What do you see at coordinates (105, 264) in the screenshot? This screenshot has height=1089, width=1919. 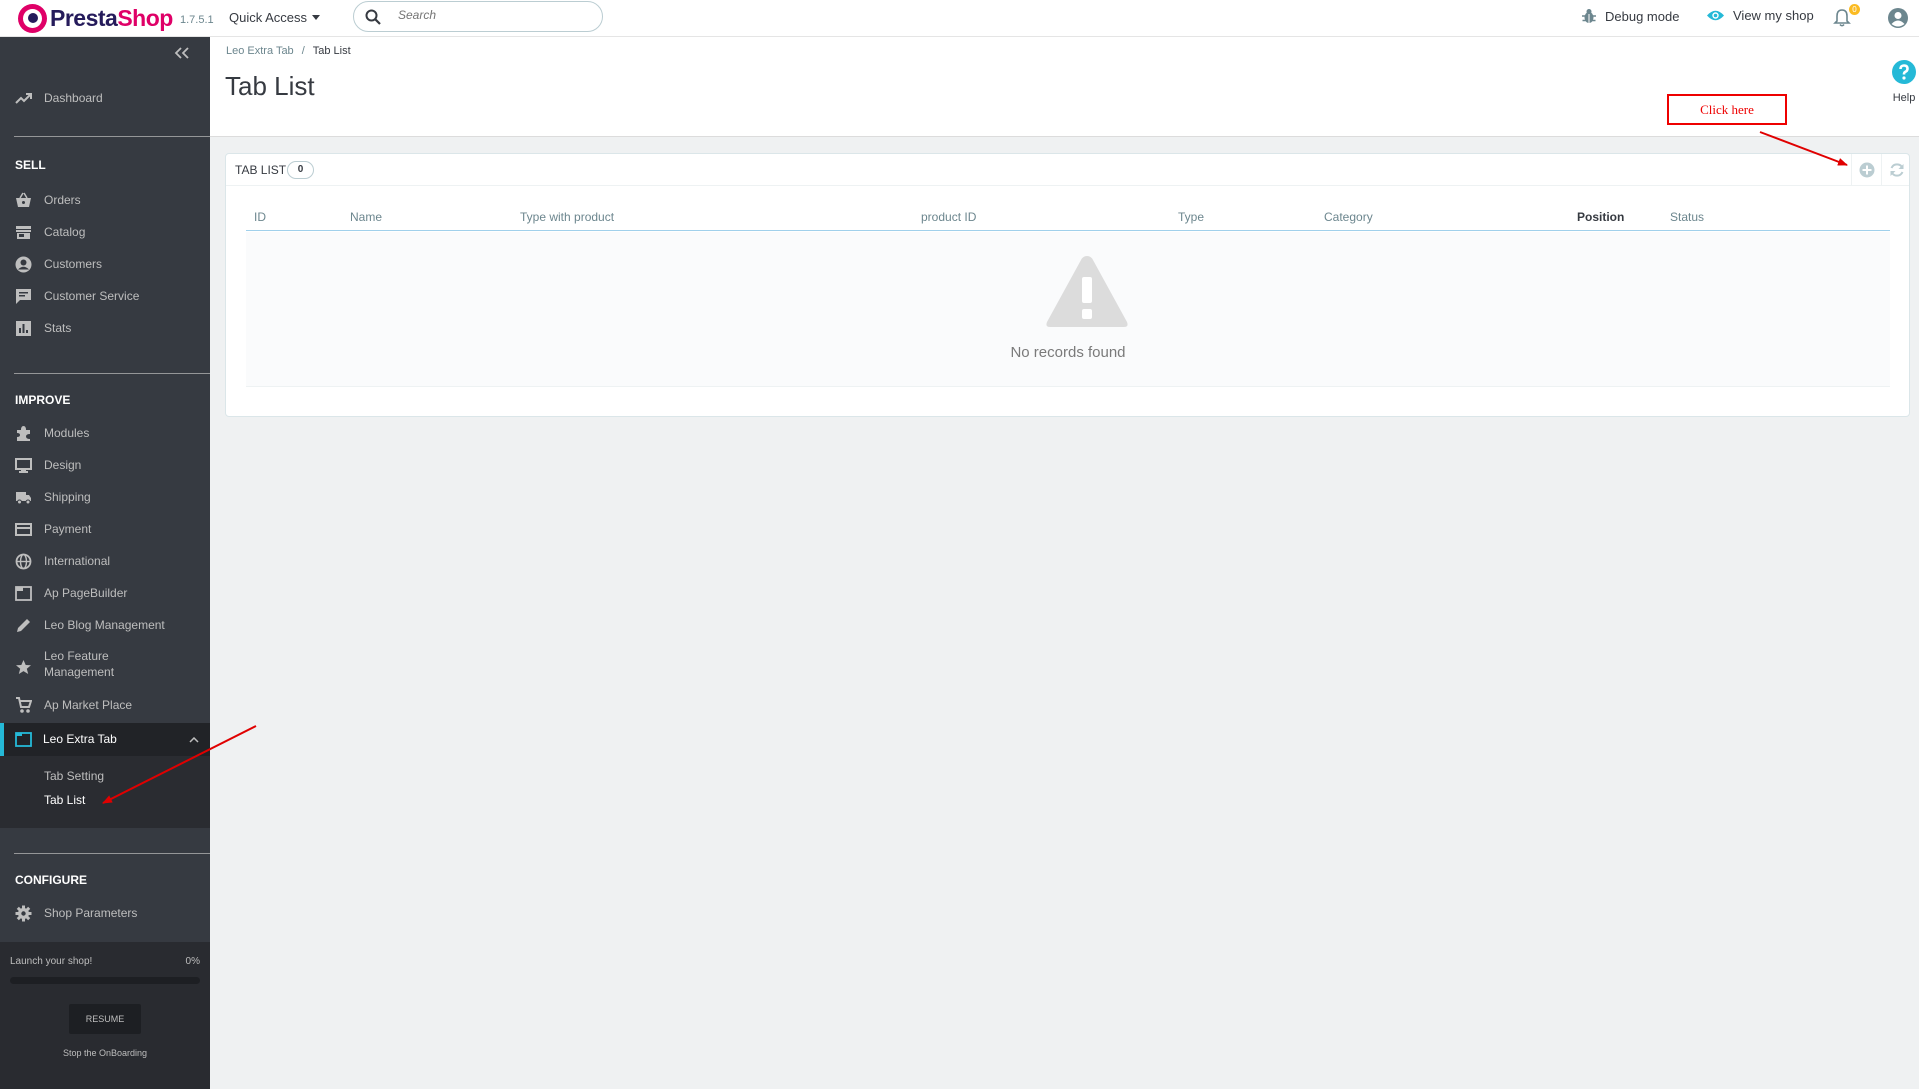 I see `sidebar-item-customers: Customers` at bounding box center [105, 264].